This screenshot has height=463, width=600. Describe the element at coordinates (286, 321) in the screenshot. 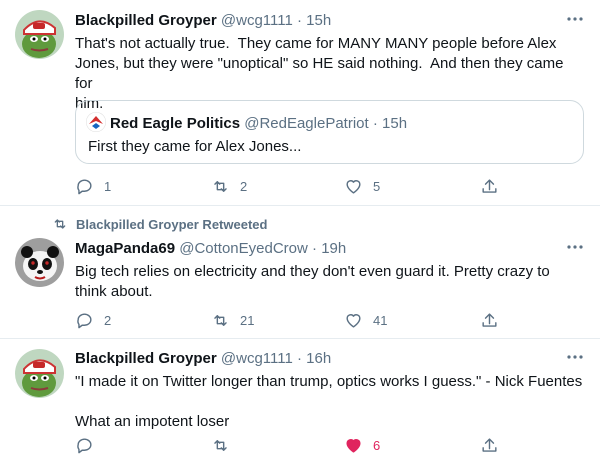

I see `tweet-actions: 2 21 41` at that location.